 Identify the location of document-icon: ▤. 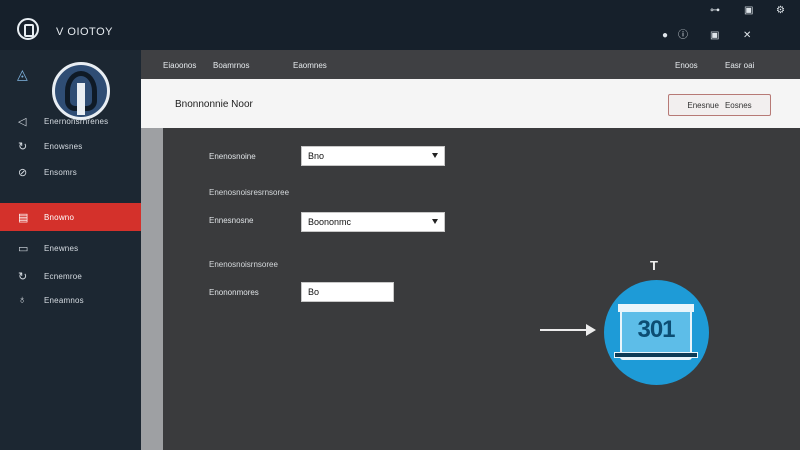
(23, 217).